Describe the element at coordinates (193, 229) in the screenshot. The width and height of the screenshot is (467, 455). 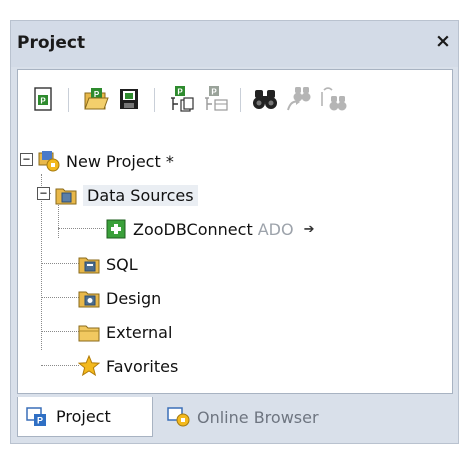
I see `tree-label-zoodbconnect: ZooDBConnect` at that location.